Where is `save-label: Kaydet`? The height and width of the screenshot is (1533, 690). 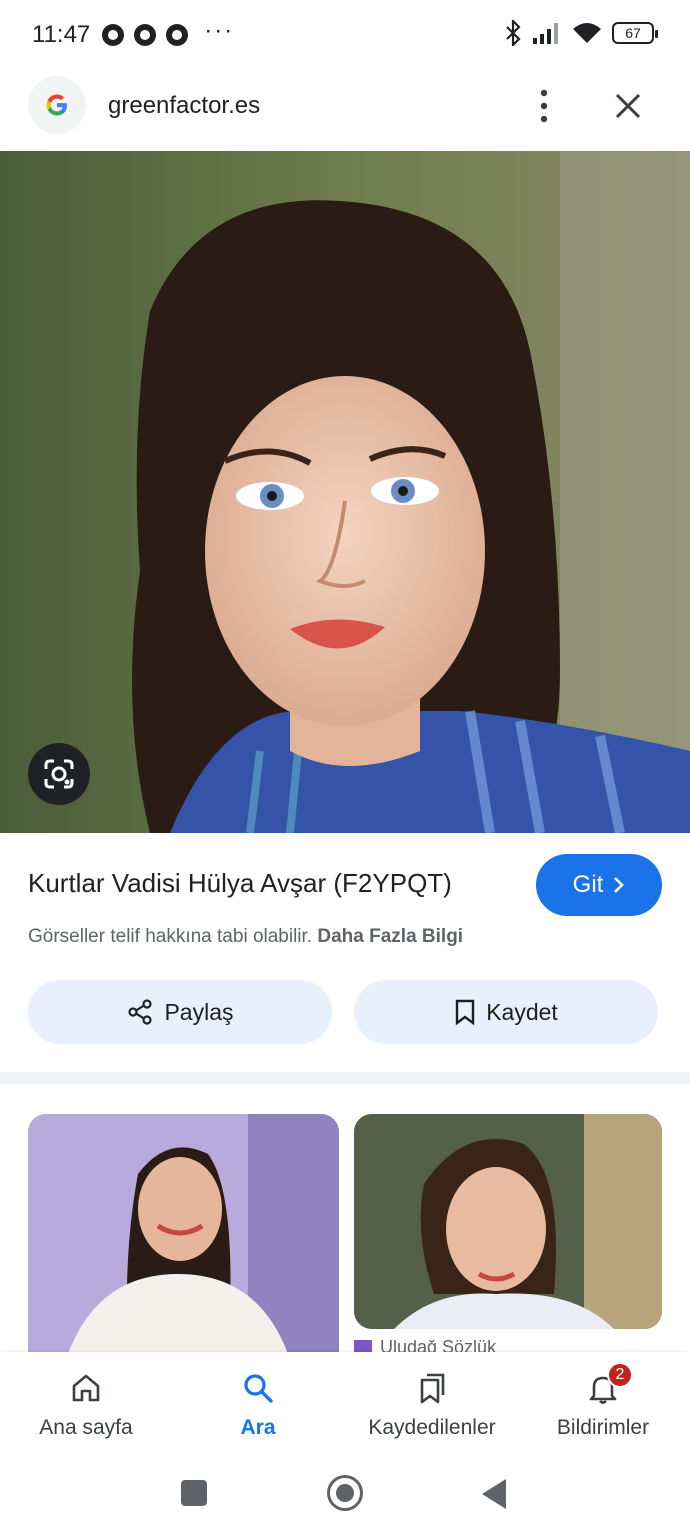
save-label: Kaydet is located at coordinates (522, 1011).